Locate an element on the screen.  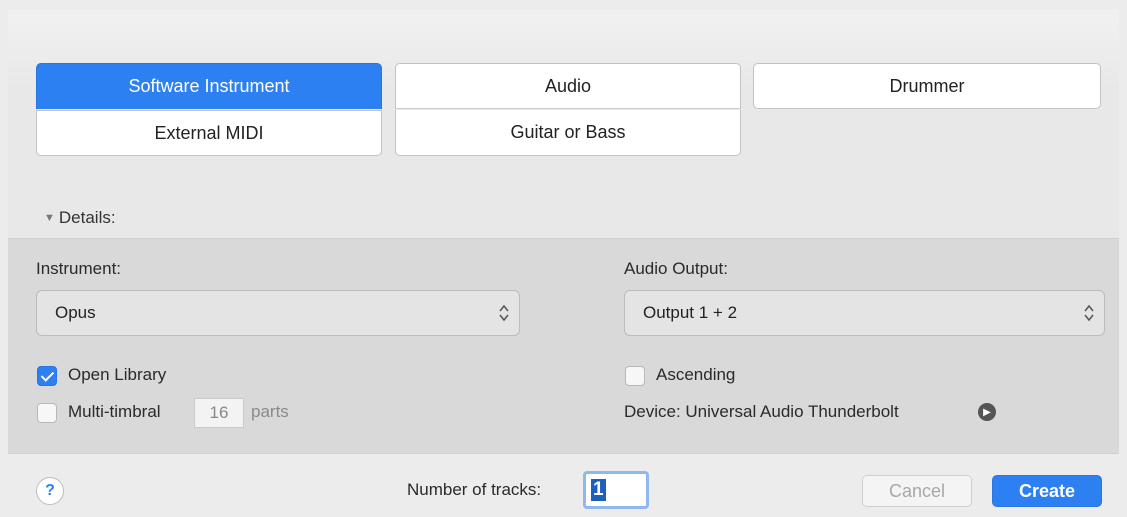
tracks-value: 1 is located at coordinates (598, 490).